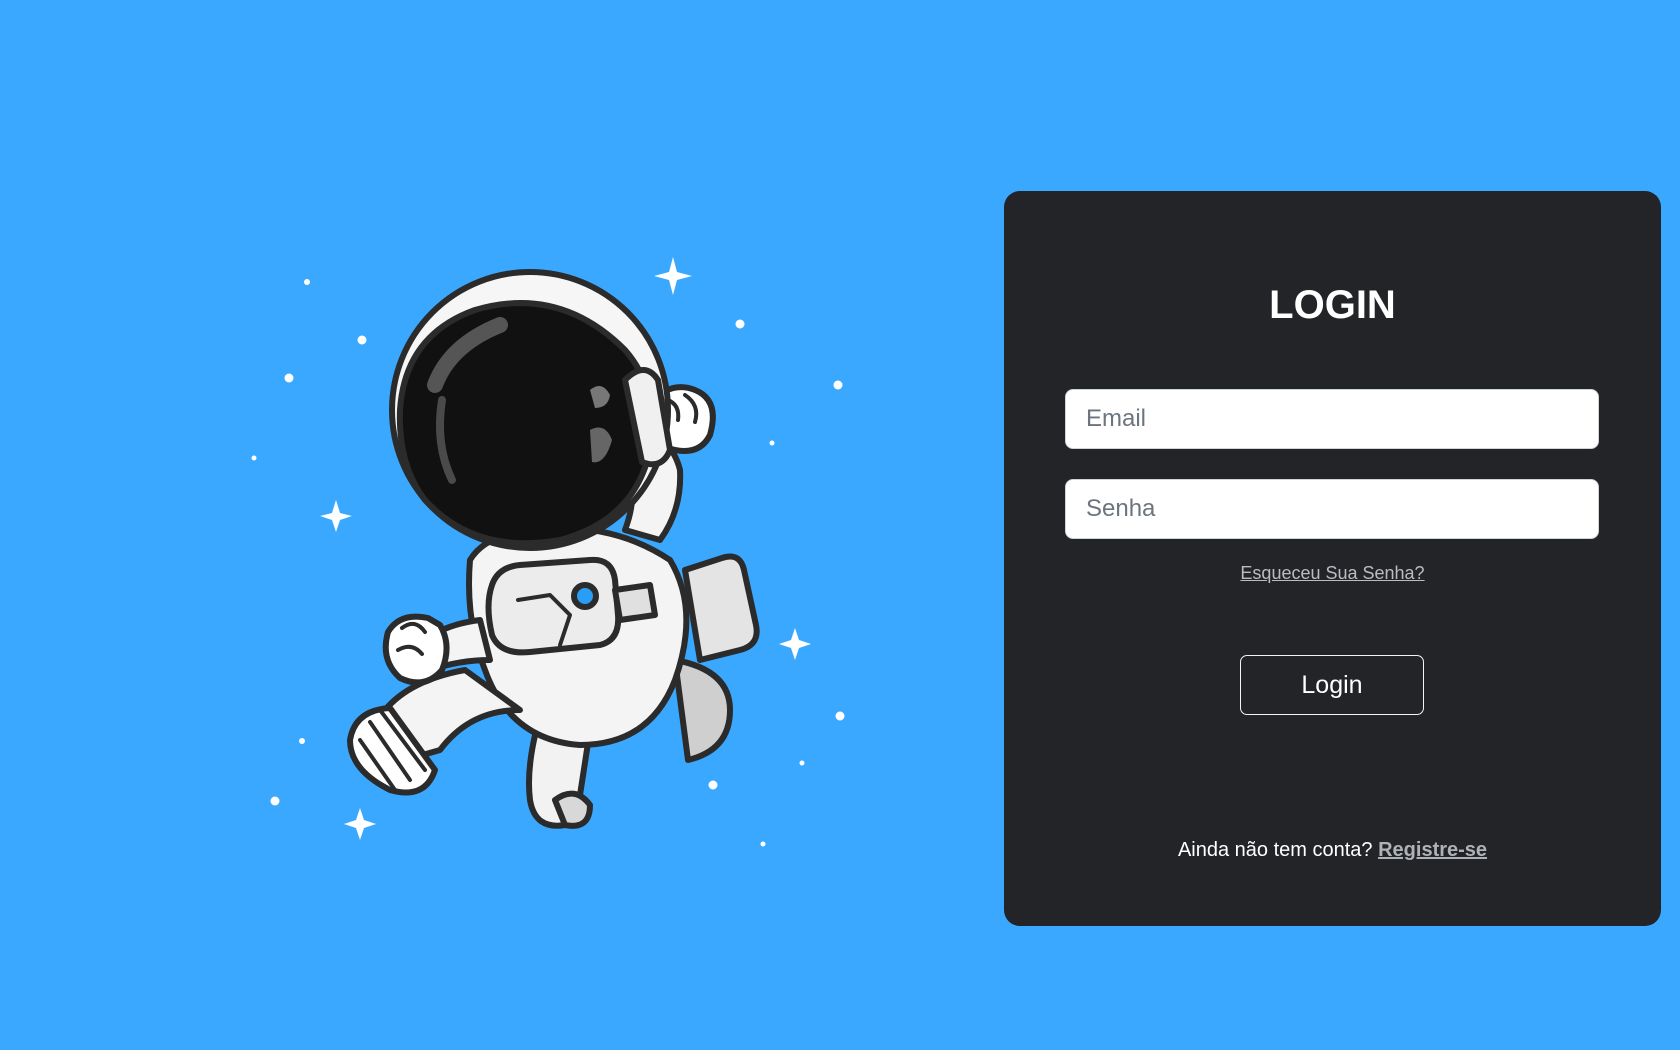 This screenshot has width=1680, height=1050. What do you see at coordinates (1332, 305) in the screenshot?
I see `login-title: LOGIN` at bounding box center [1332, 305].